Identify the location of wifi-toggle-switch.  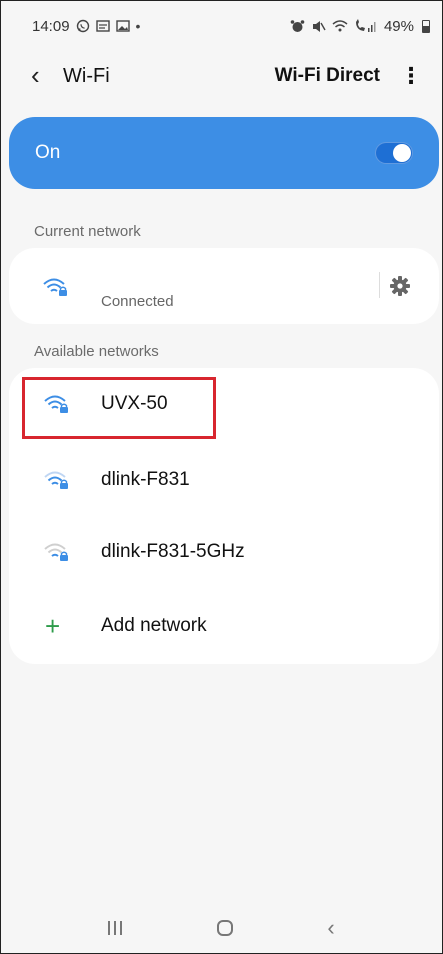
(394, 153).